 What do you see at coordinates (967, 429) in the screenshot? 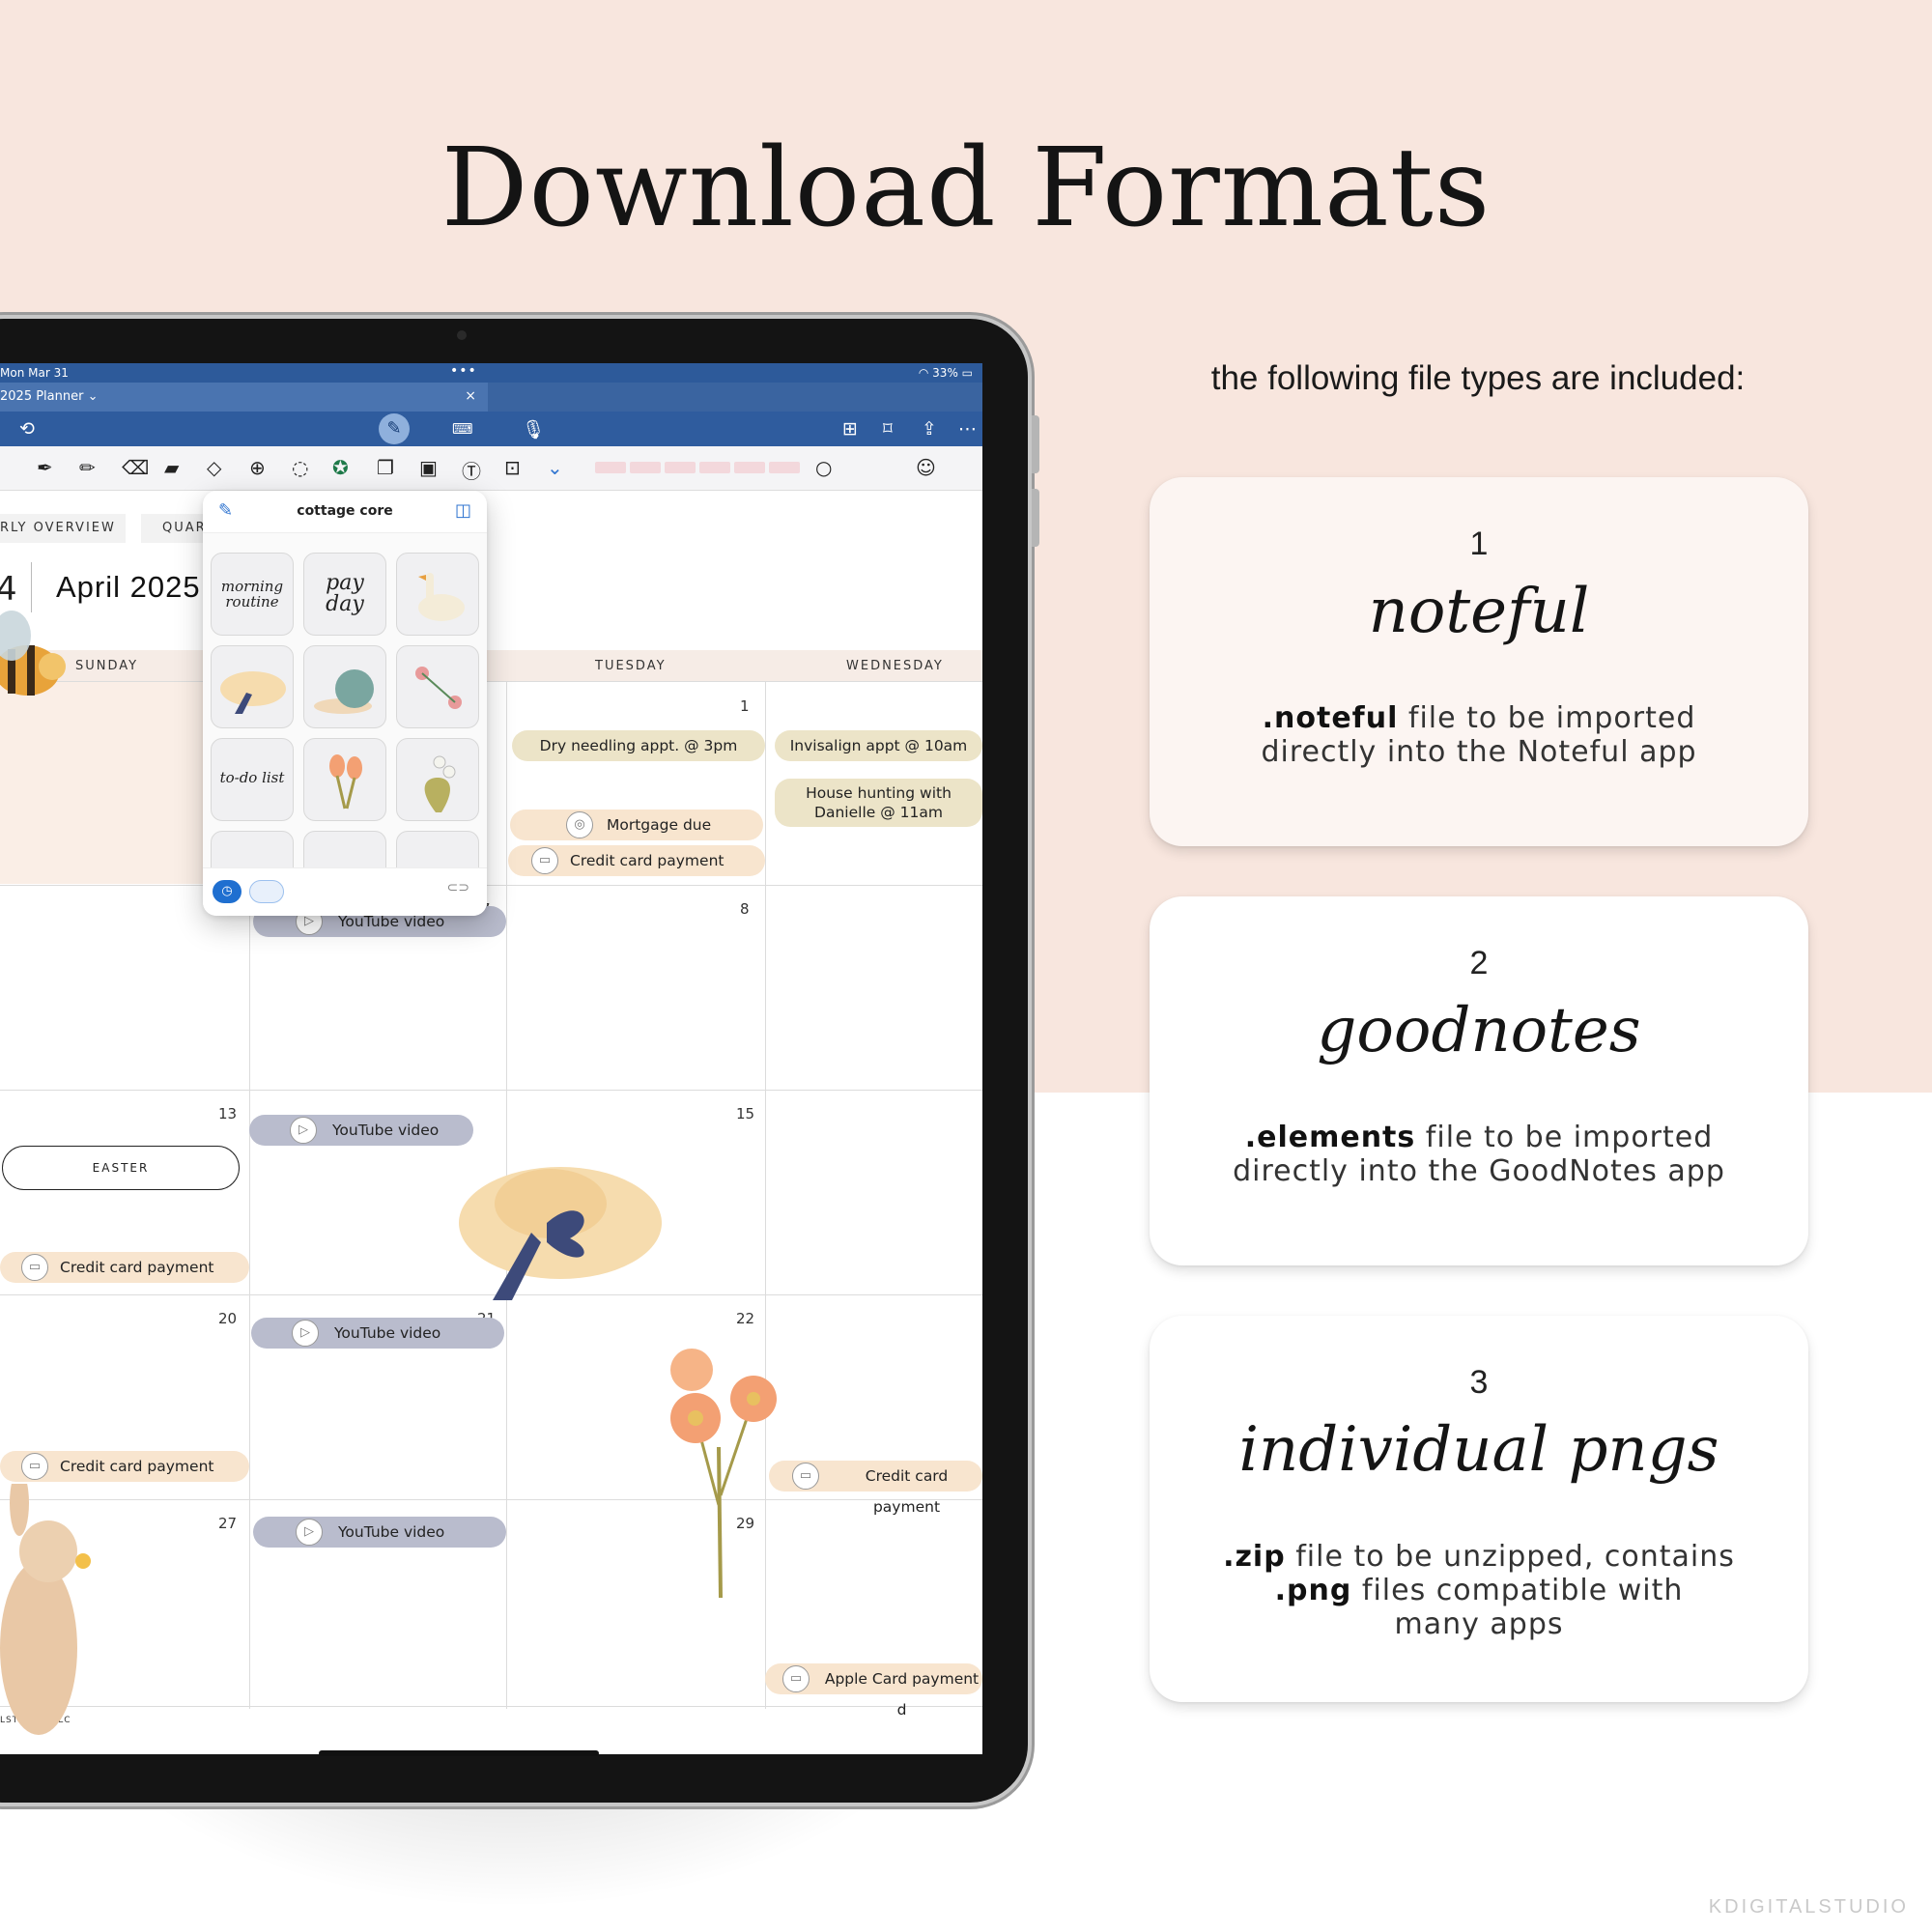
I see `more-icon: ⋯` at bounding box center [967, 429].